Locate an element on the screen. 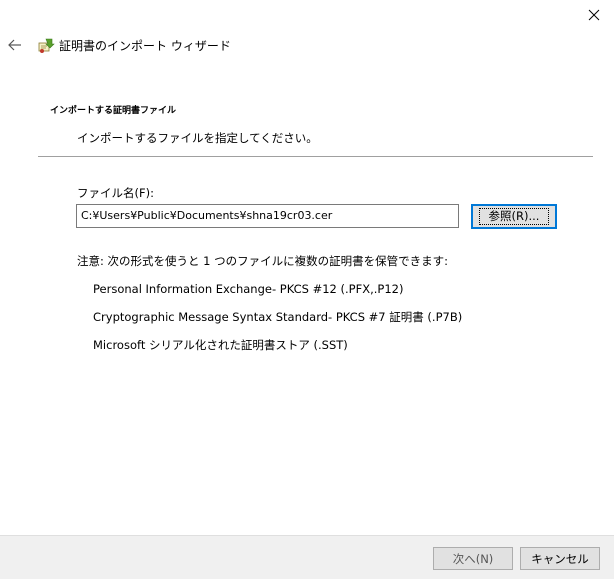 The image size is (614, 579). back-button is located at coordinates (15, 45).